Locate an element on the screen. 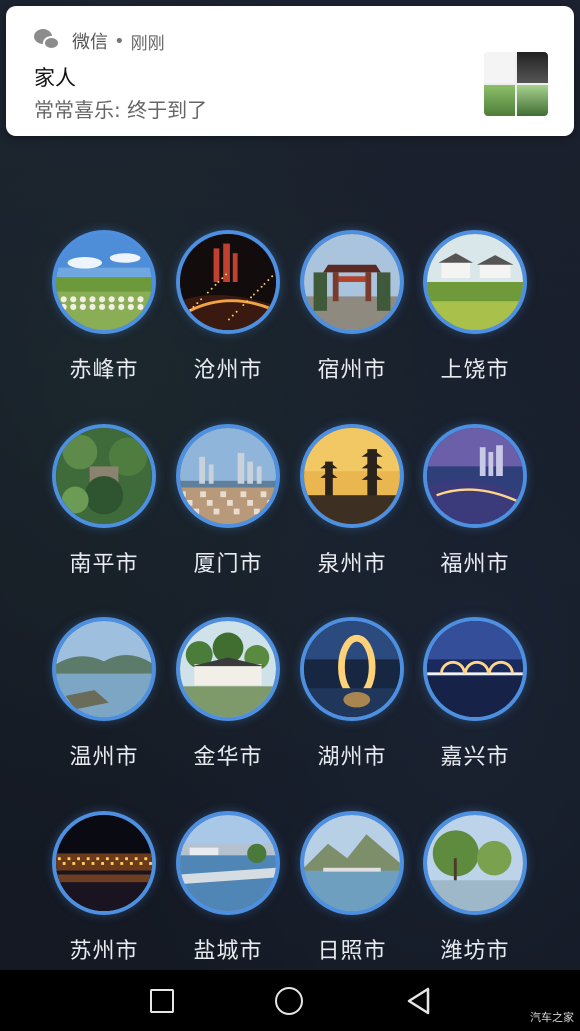 Image resolution: width=580 pixels, height=1031 pixels. city-item: 赤峰市 is located at coordinates (104, 311).